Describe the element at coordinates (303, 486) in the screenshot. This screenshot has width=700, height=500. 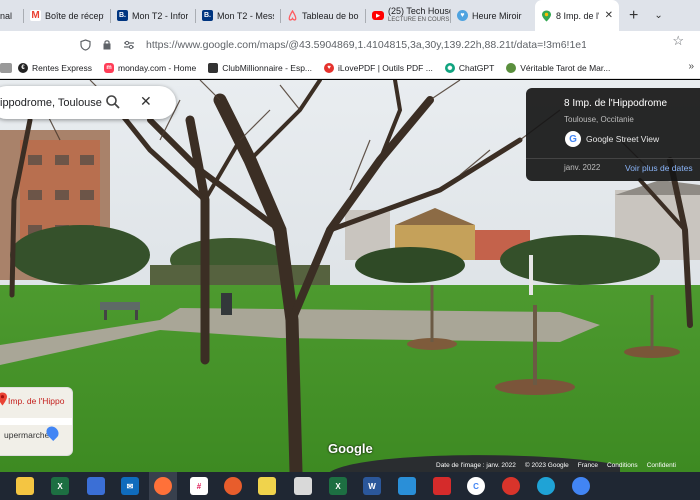
I see `cube-icon` at that location.